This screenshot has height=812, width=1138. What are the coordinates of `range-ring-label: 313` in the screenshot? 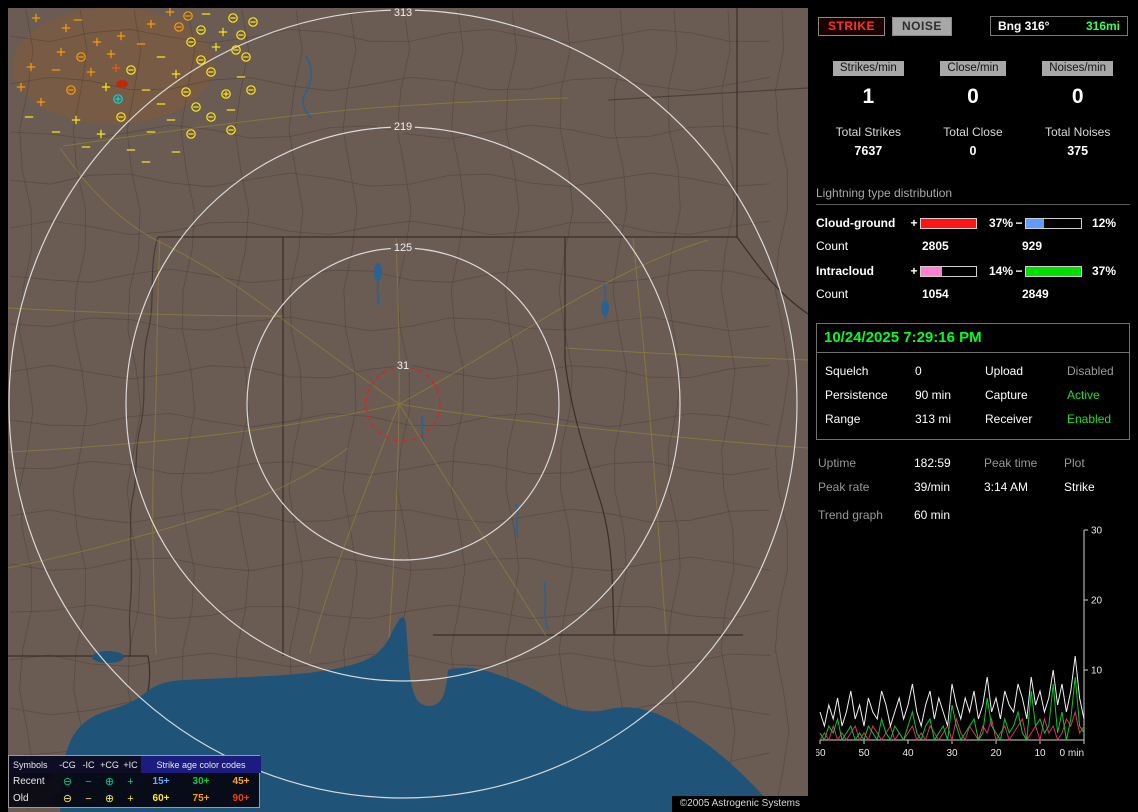 It's located at (403, 13).